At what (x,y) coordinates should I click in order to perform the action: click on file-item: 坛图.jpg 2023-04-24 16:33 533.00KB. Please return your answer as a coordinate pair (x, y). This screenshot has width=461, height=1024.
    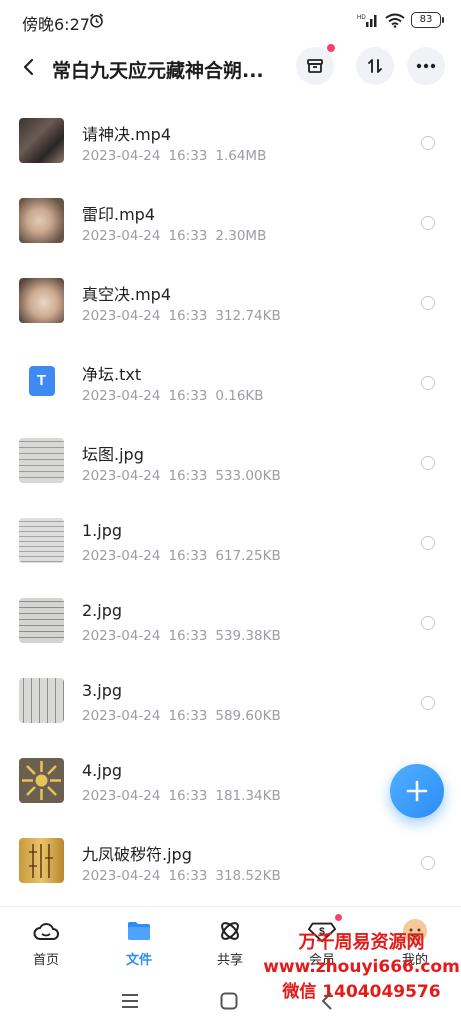
    Looking at the image, I should click on (230, 462).